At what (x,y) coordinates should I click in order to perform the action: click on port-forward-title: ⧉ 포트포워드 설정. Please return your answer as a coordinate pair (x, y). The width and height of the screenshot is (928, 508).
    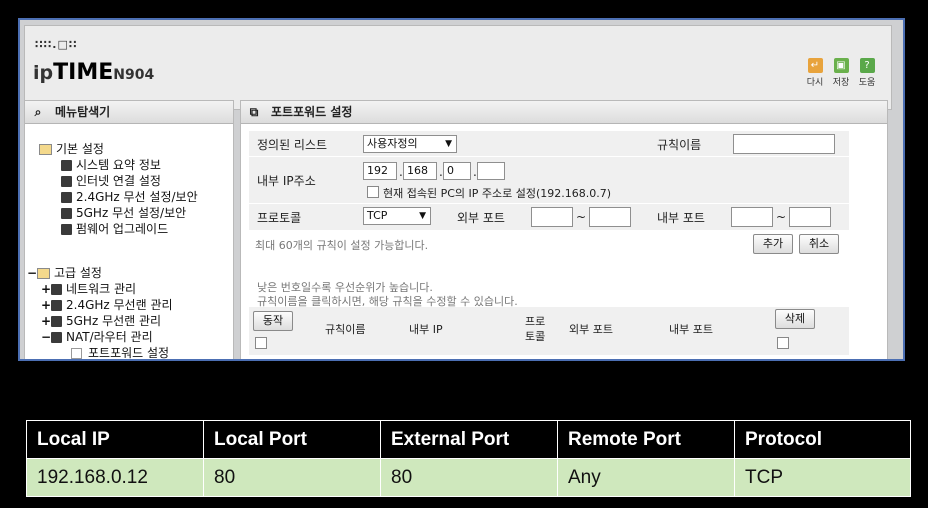
    Looking at the image, I should click on (564, 112).